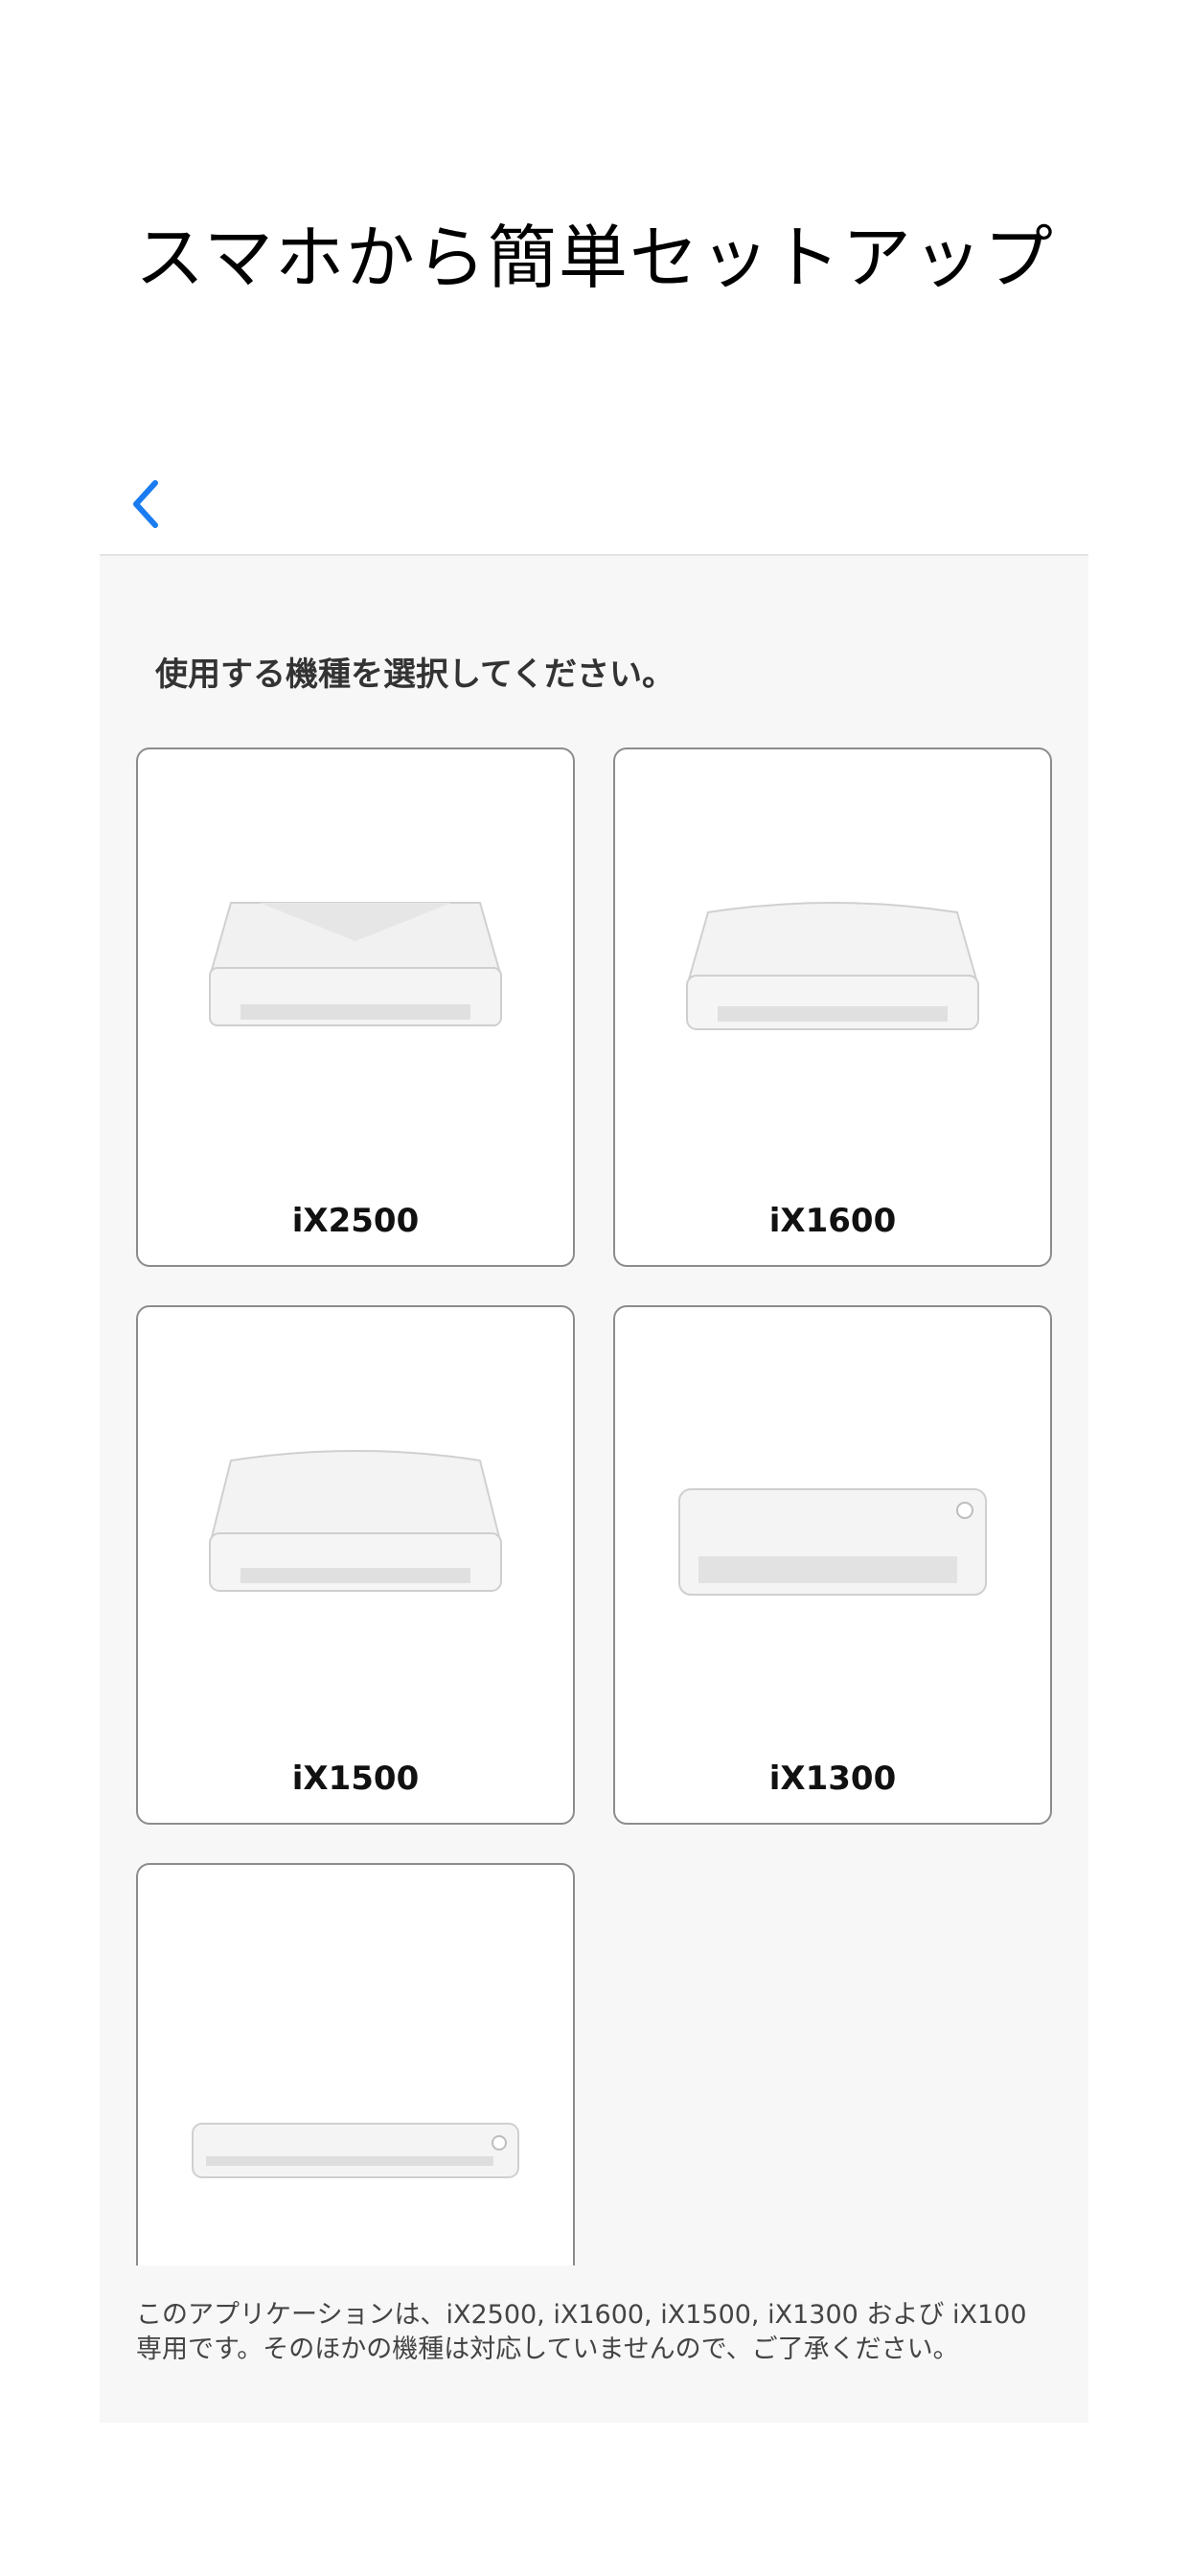  I want to click on model-label: iX2500, so click(356, 1221).